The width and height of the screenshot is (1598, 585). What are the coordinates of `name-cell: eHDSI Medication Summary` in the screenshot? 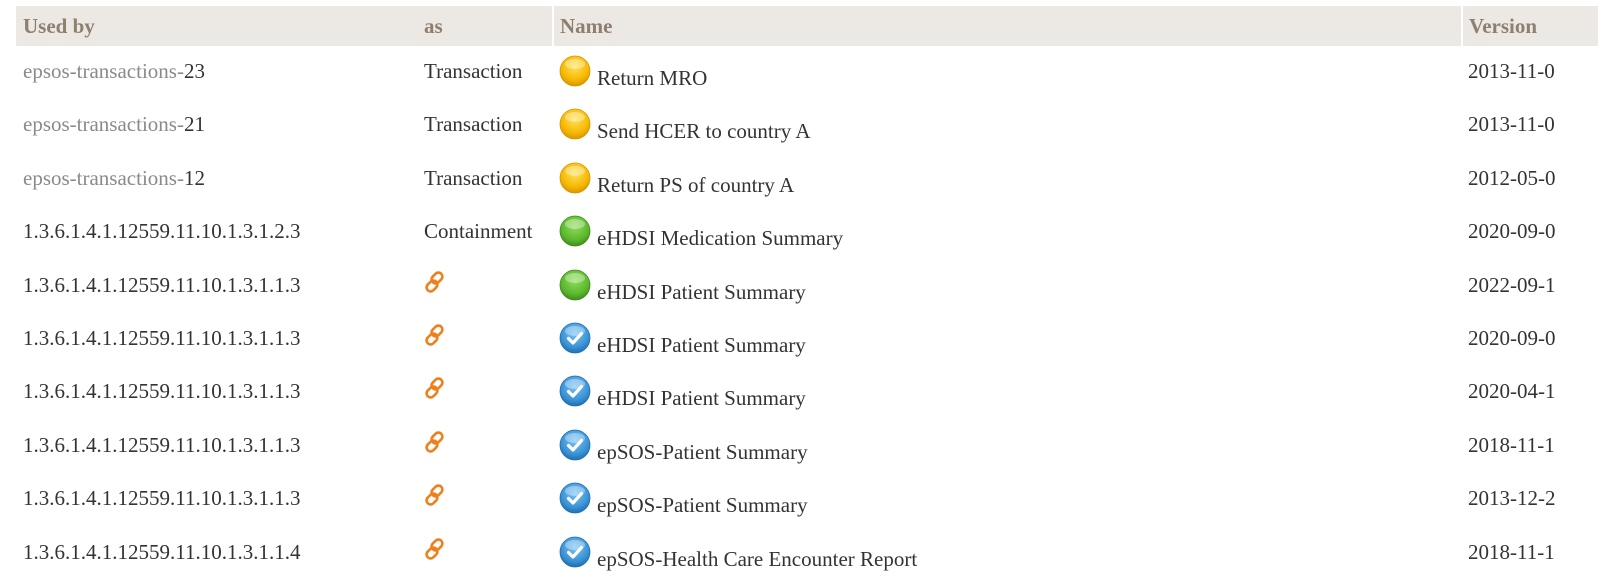 It's located at (1007, 232).